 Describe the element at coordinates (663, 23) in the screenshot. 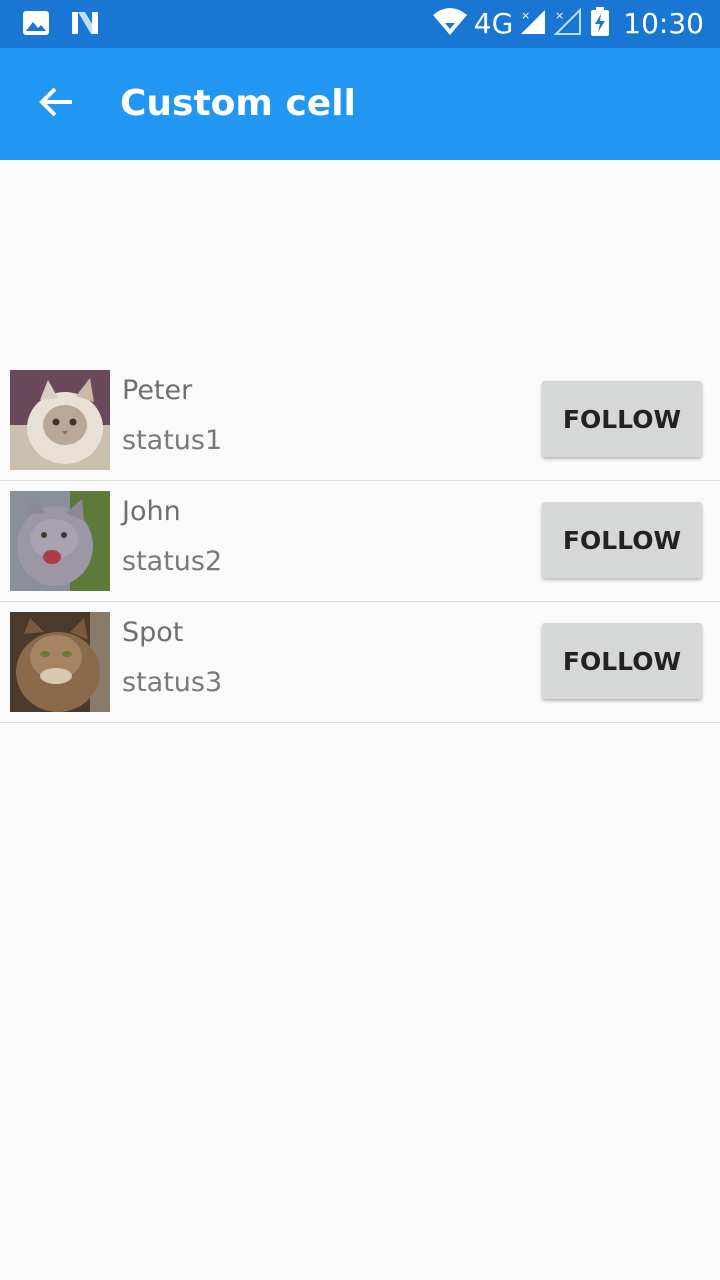

I see `clock: 10:30` at that location.